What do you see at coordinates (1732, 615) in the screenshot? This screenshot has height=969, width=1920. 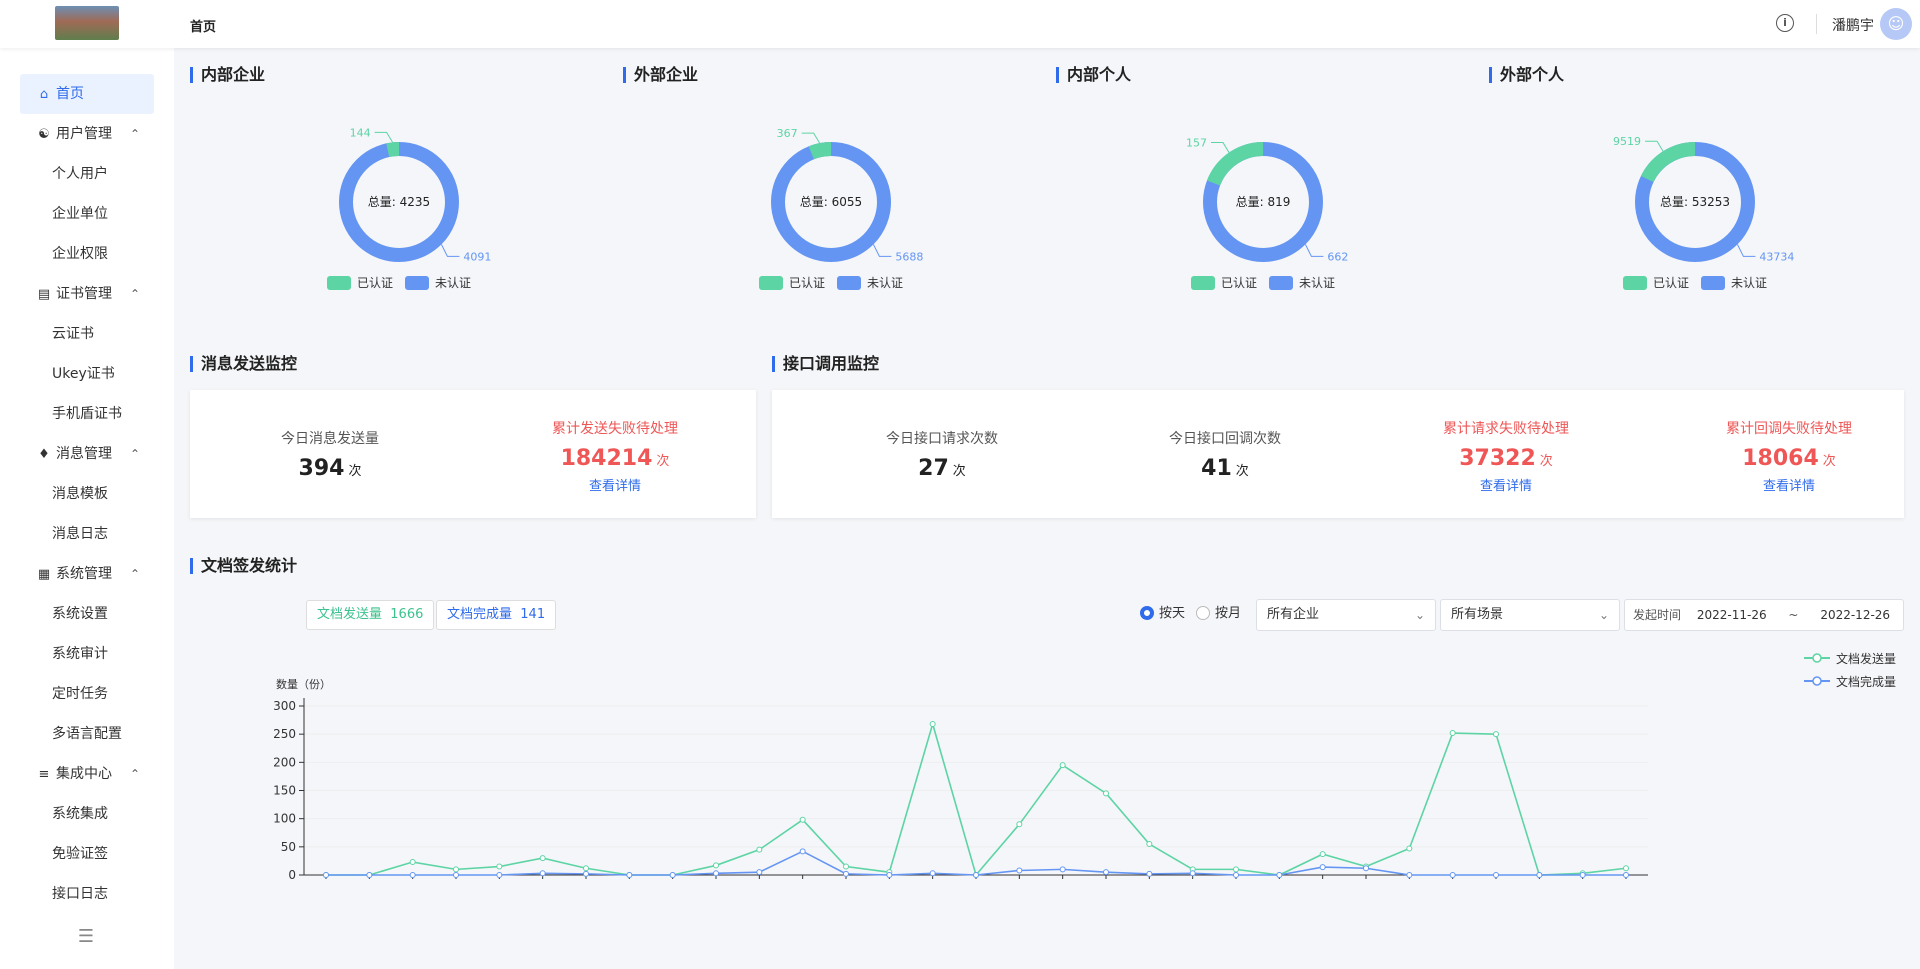 I see `date-start: 2022-11-26` at bounding box center [1732, 615].